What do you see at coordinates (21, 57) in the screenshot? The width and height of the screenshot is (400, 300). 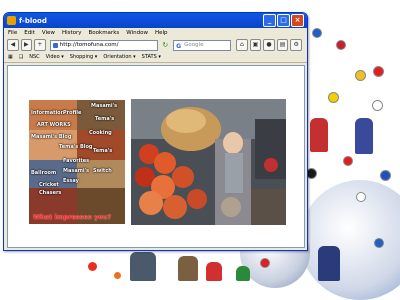 I see `bookmarks-icon: ❏` at bounding box center [21, 57].